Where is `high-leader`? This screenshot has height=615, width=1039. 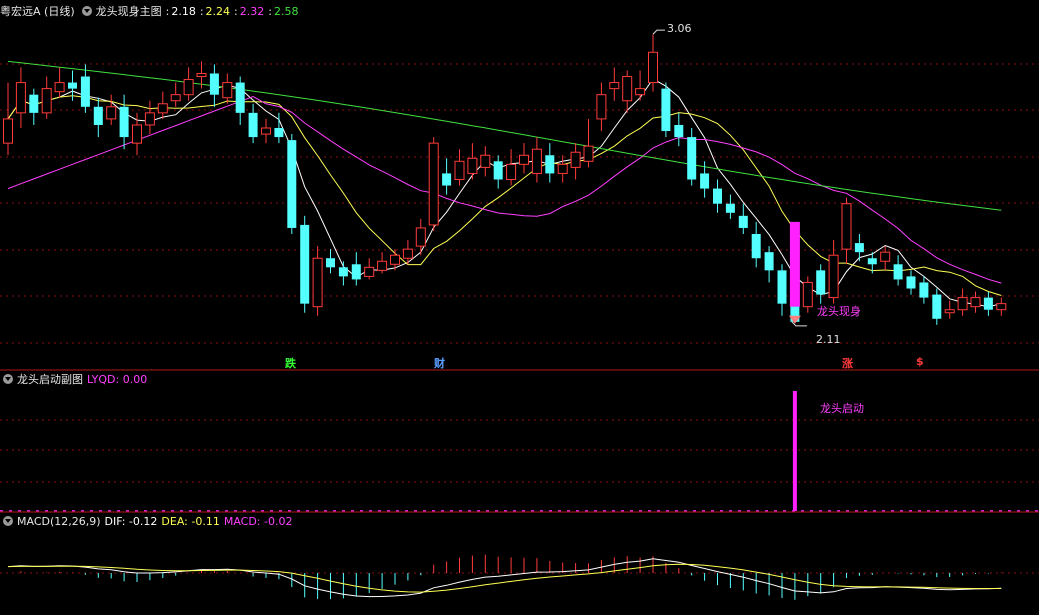
high-leader is located at coordinates (658, 32).